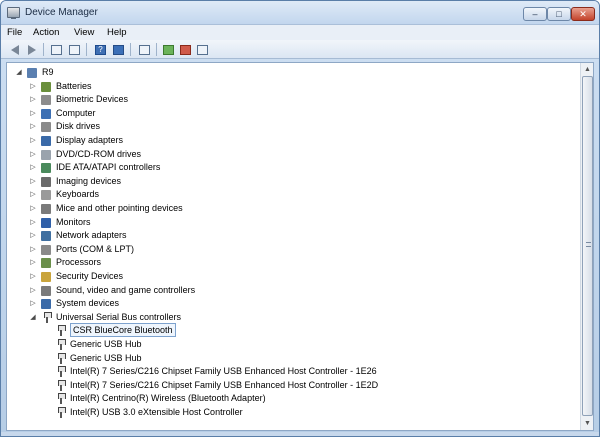 The image size is (600, 437). What do you see at coordinates (294, 304) in the screenshot?
I see `tree-category-system-devices: ▷ System devices` at bounding box center [294, 304].